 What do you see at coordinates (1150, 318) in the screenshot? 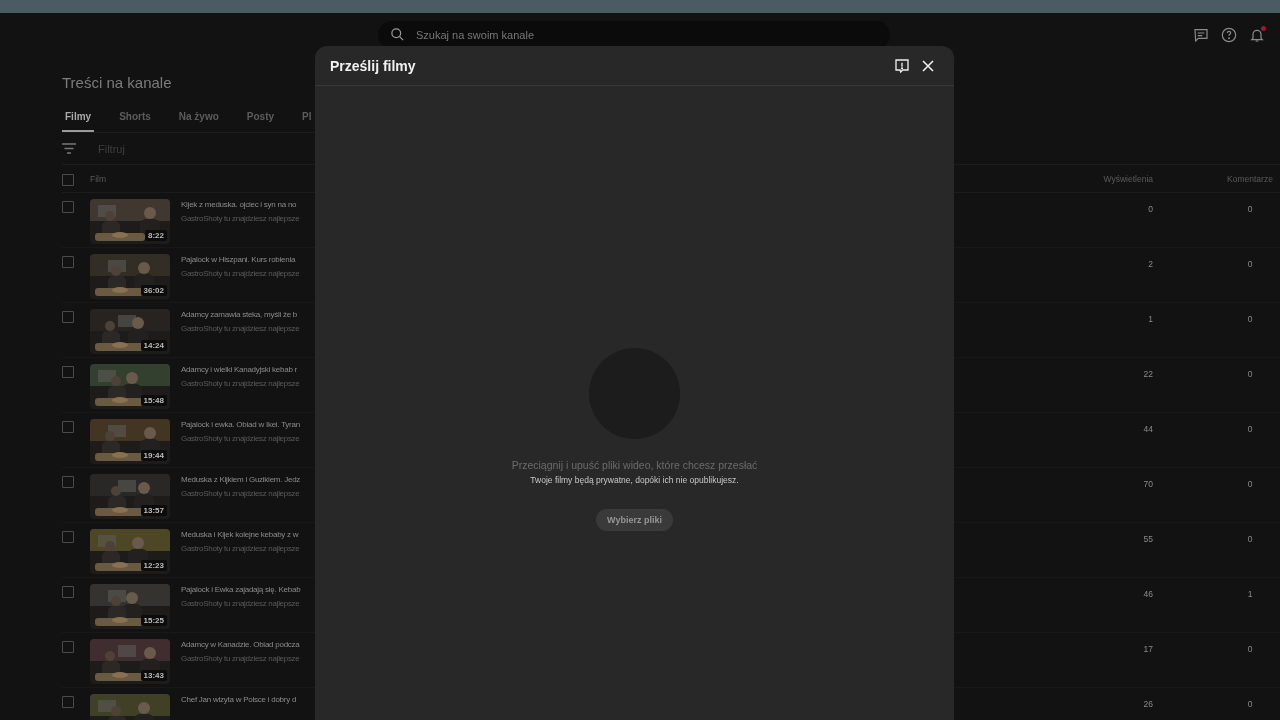
I see `views-count: 1` at bounding box center [1150, 318].